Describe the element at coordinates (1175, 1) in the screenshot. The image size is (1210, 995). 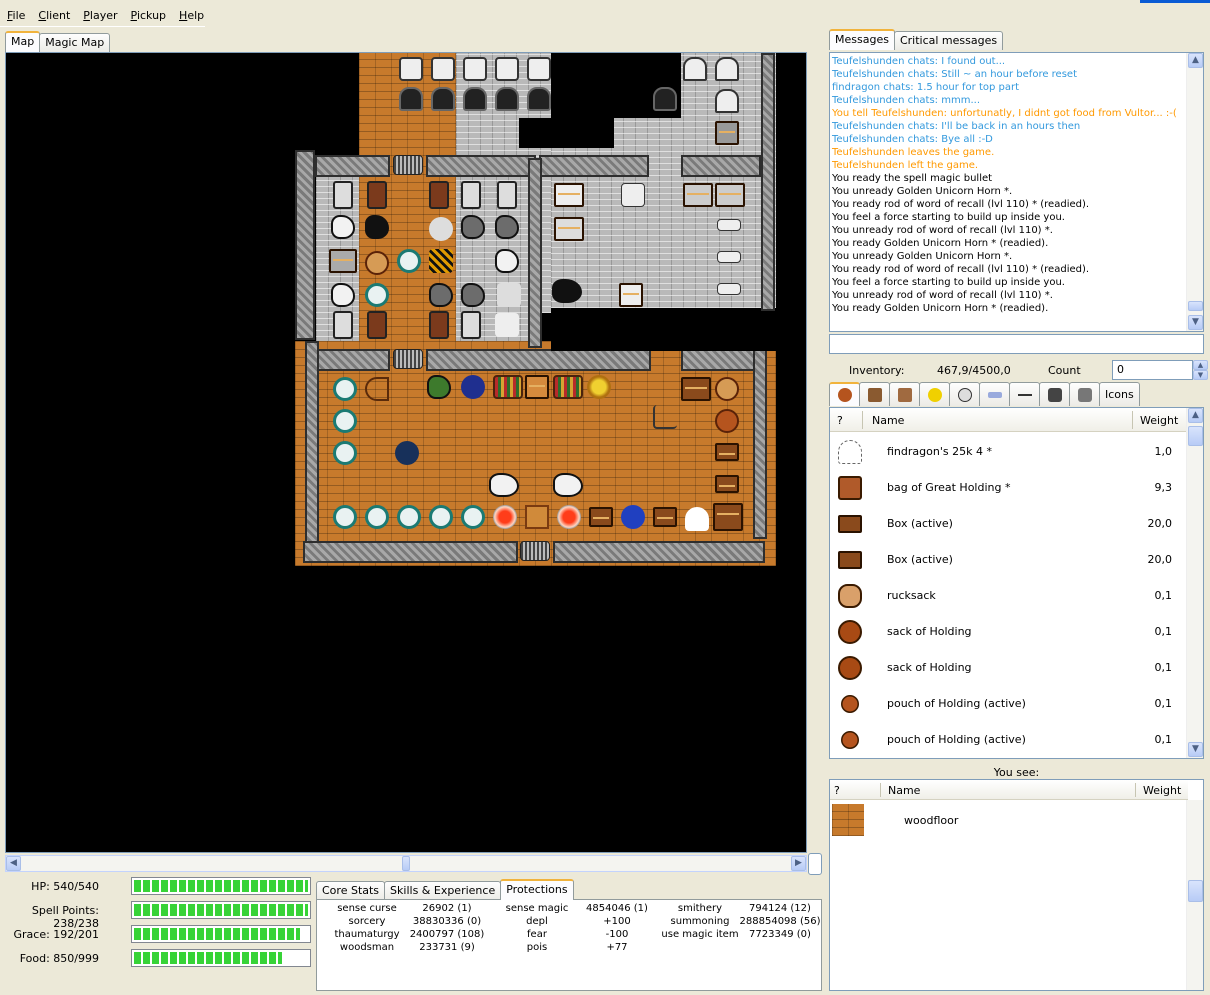
I see `window-controls` at that location.